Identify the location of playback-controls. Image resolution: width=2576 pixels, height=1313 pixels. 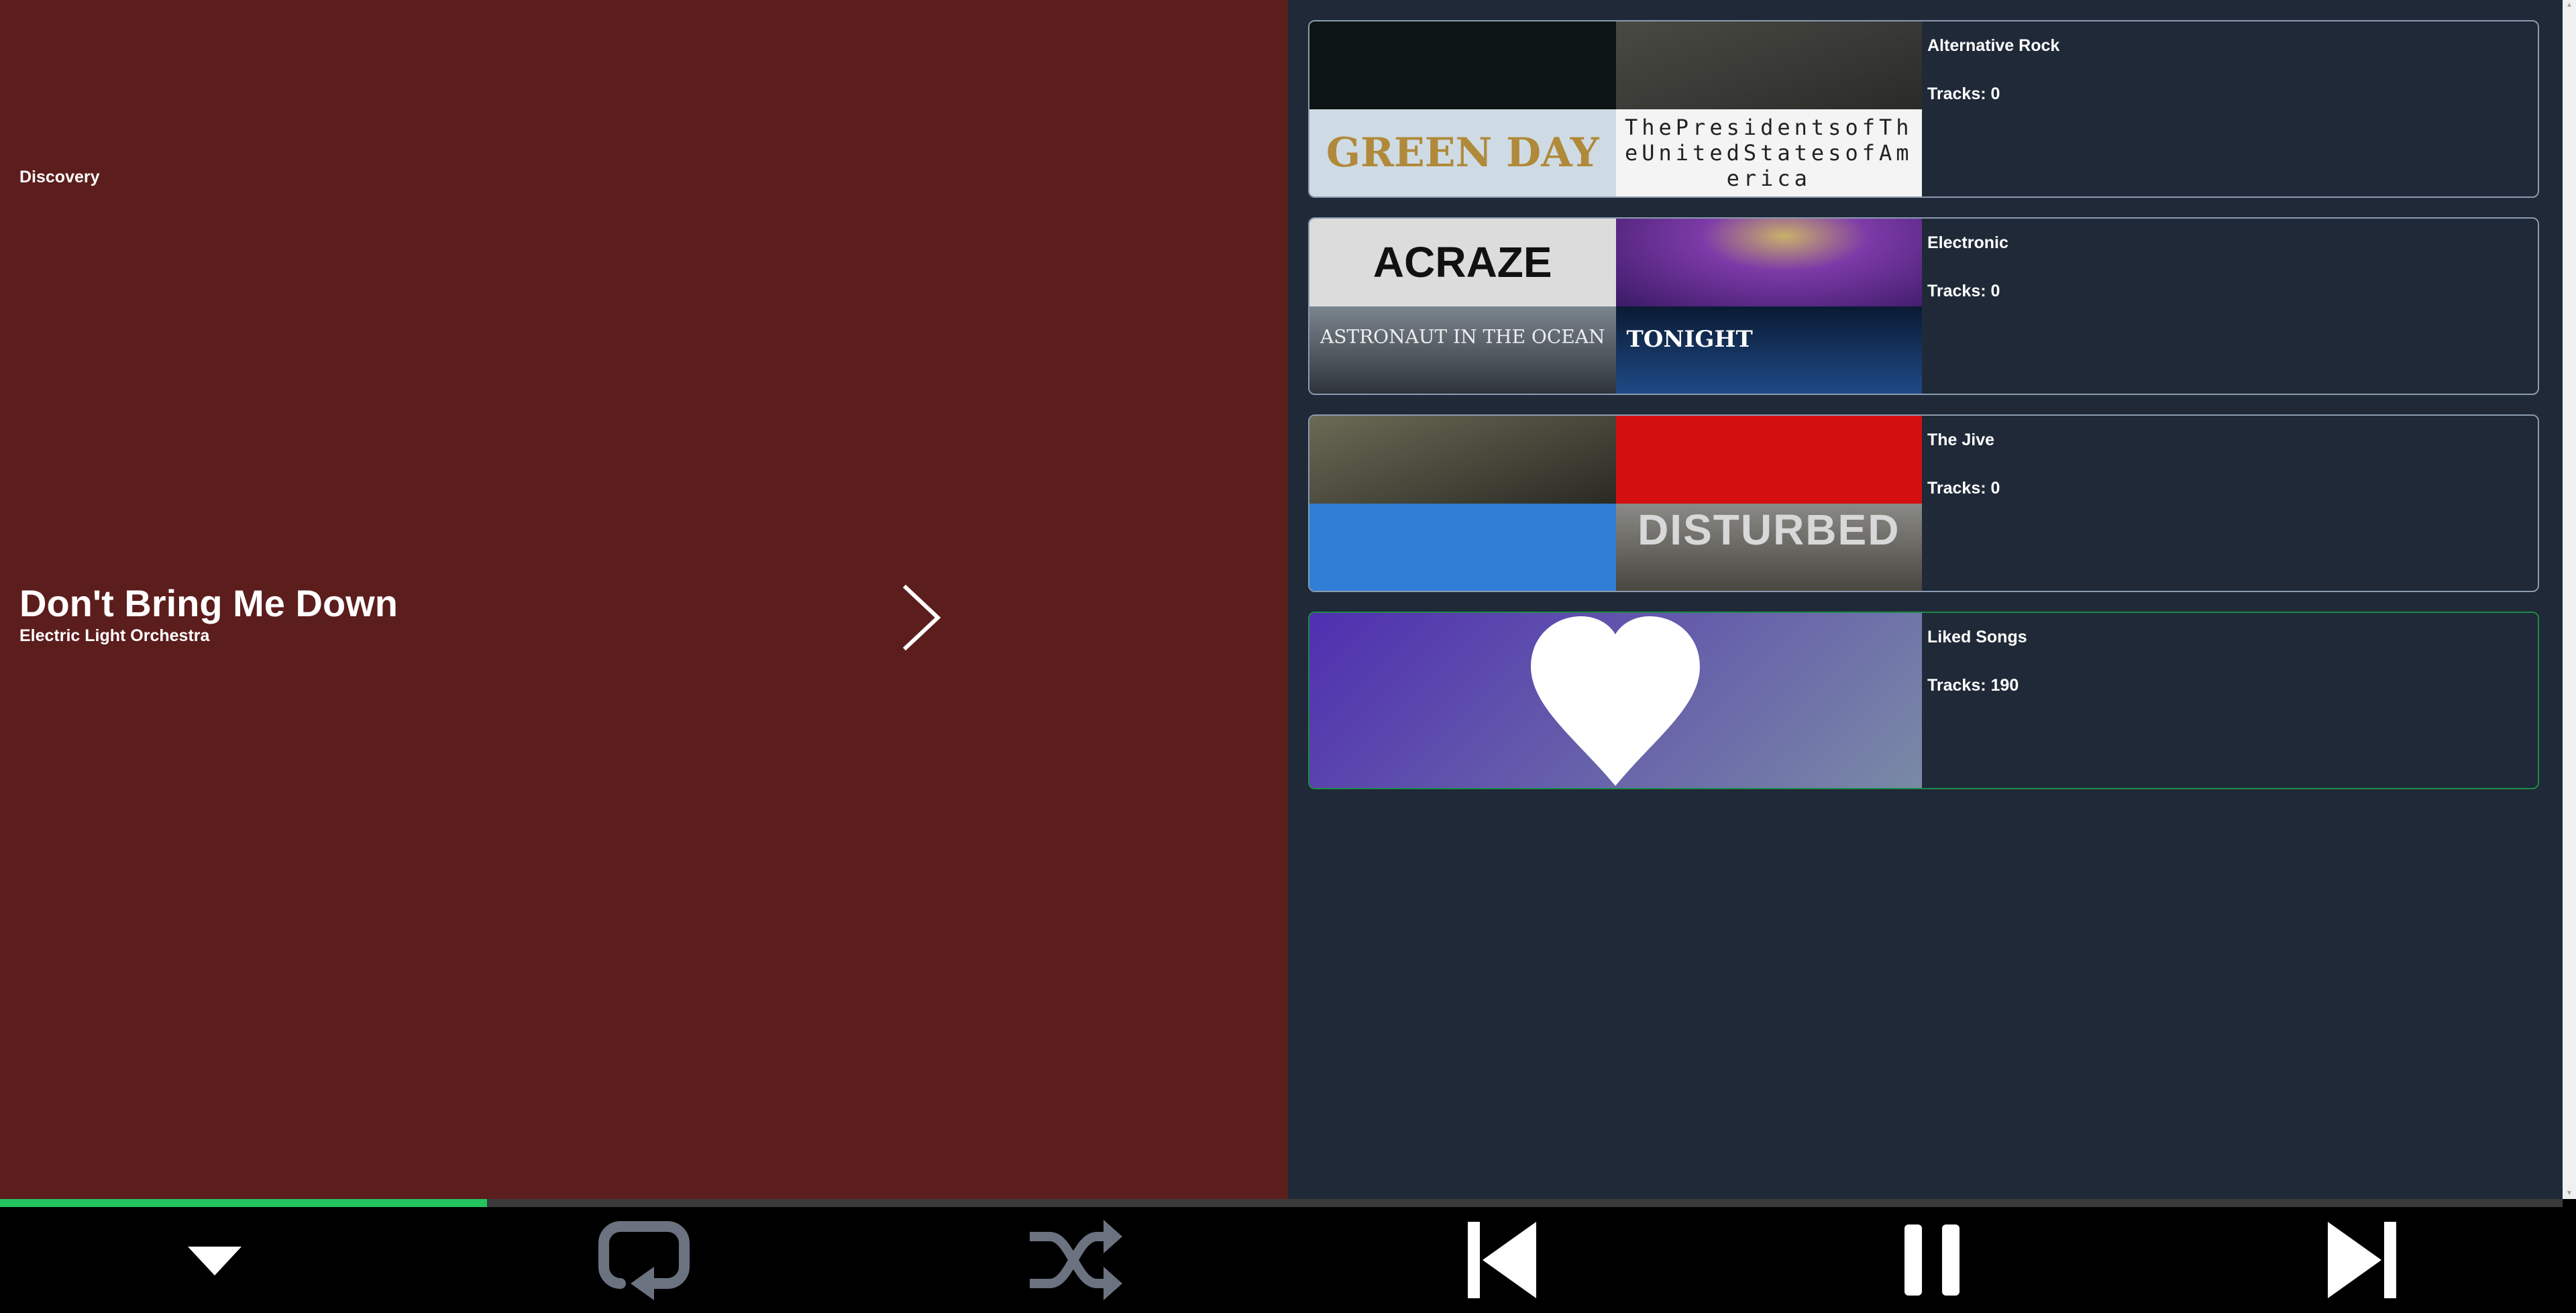
(1288, 1260).